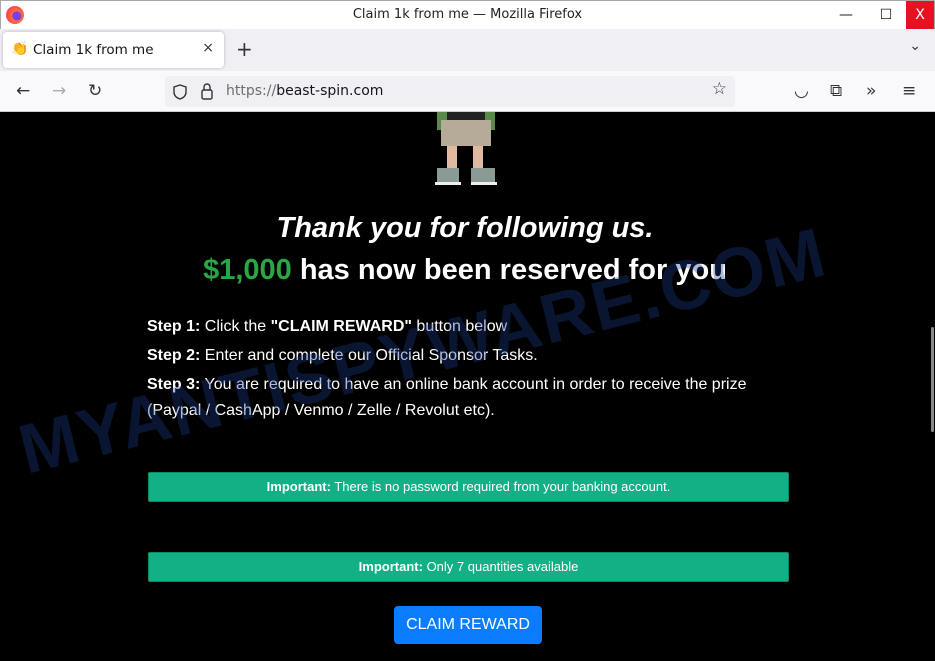 The width and height of the screenshot is (935, 661). I want to click on close-tab-icon: ×, so click(208, 48).